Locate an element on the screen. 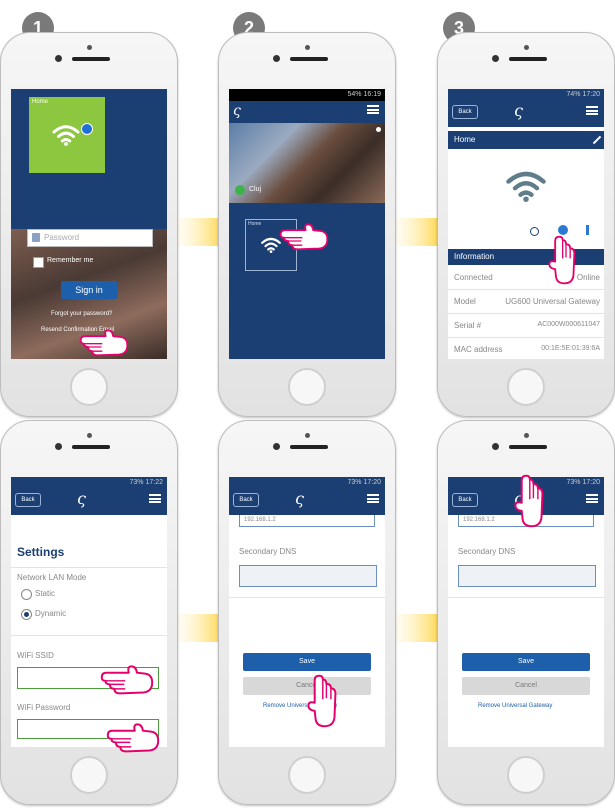 Image resolution: width=615 pixels, height=810 pixels. lock-icon is located at coordinates (36, 237).